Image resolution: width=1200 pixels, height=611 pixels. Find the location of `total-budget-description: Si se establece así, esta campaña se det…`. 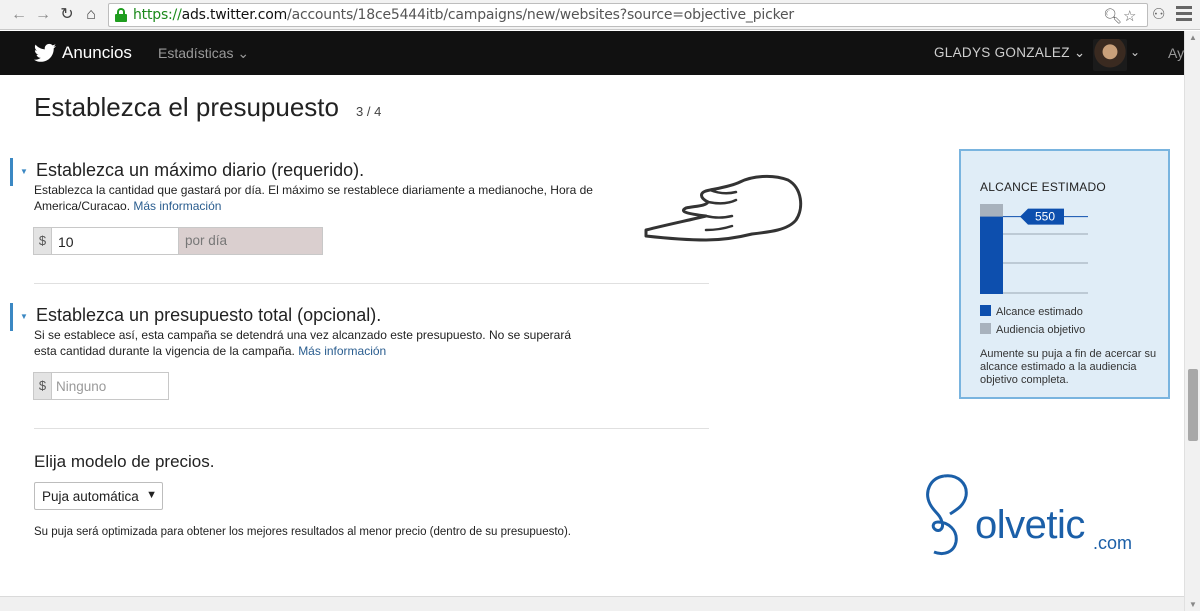

total-budget-description: Si se establece así, esta campaña se det… is located at coordinates (302, 343).